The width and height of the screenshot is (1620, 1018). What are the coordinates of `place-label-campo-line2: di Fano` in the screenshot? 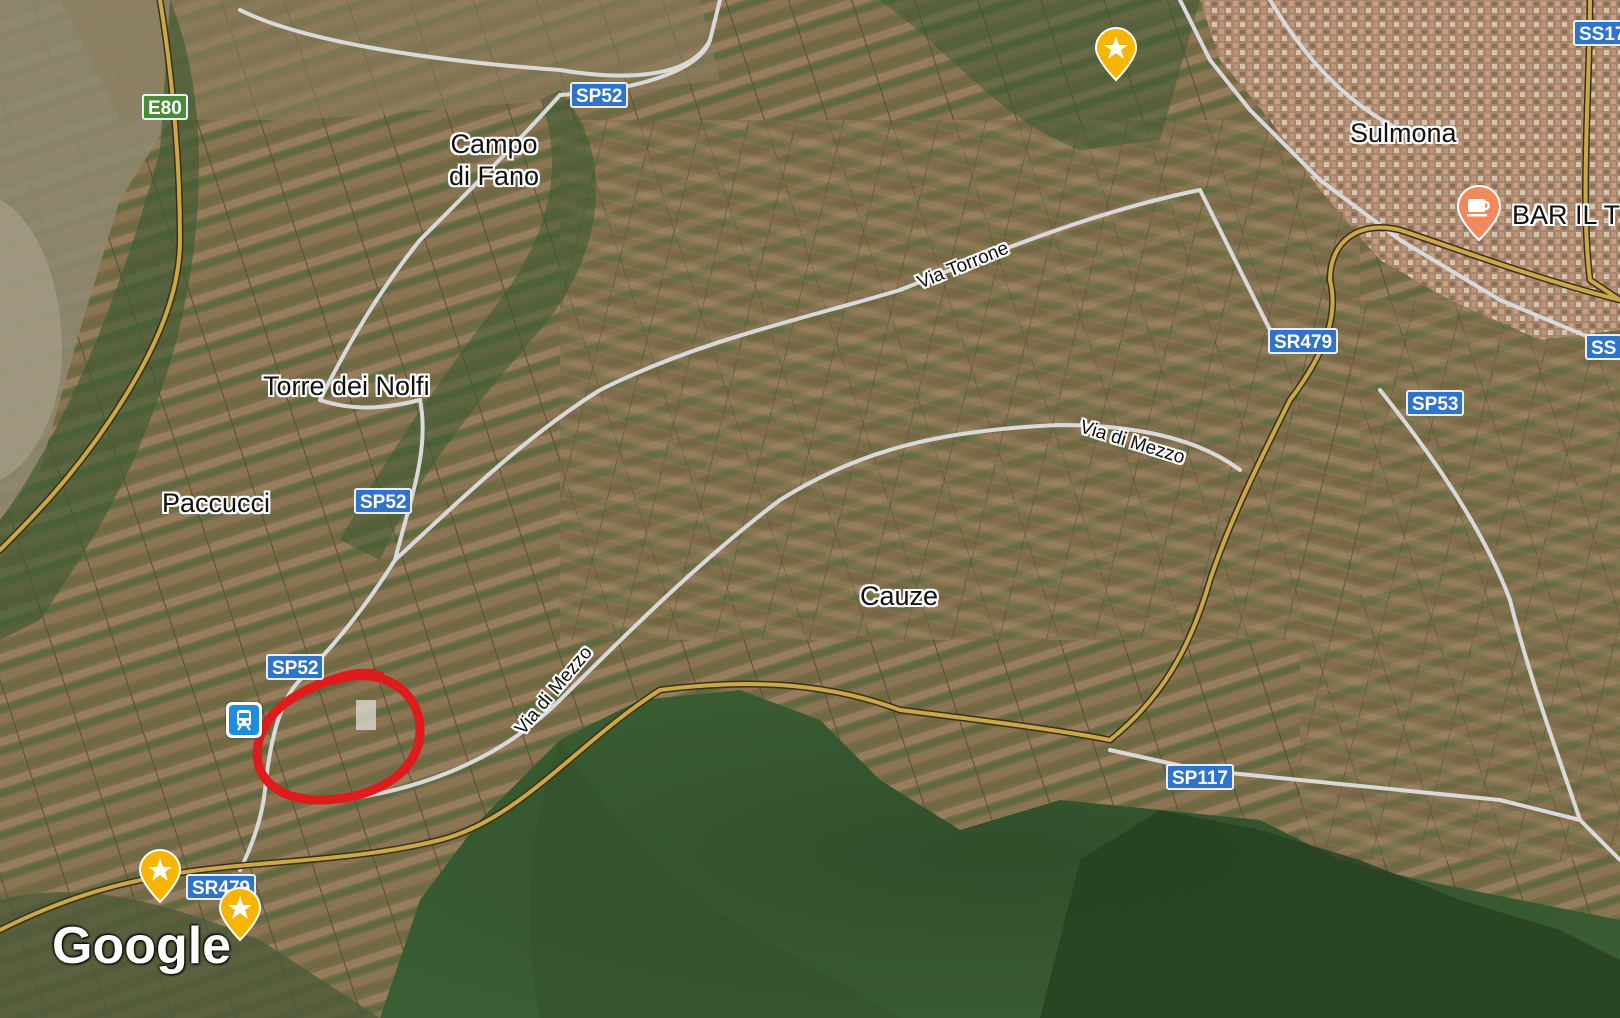 It's located at (494, 176).